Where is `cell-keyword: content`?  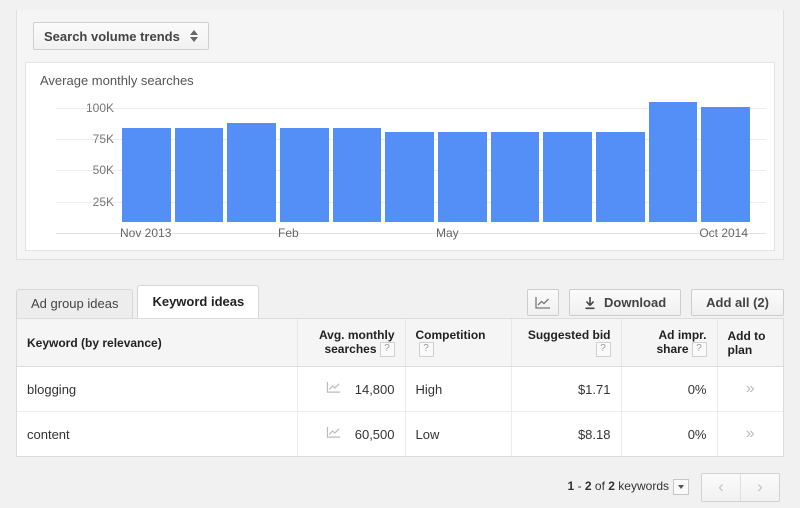 cell-keyword: content is located at coordinates (157, 434).